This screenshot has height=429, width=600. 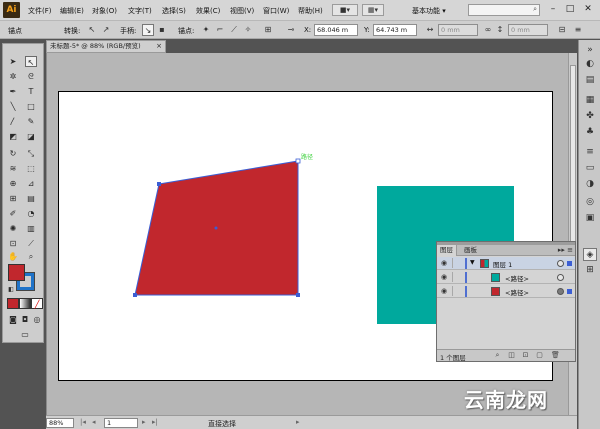 I want to click on pencil-tool-icon: ✎, so click(x=31, y=121).